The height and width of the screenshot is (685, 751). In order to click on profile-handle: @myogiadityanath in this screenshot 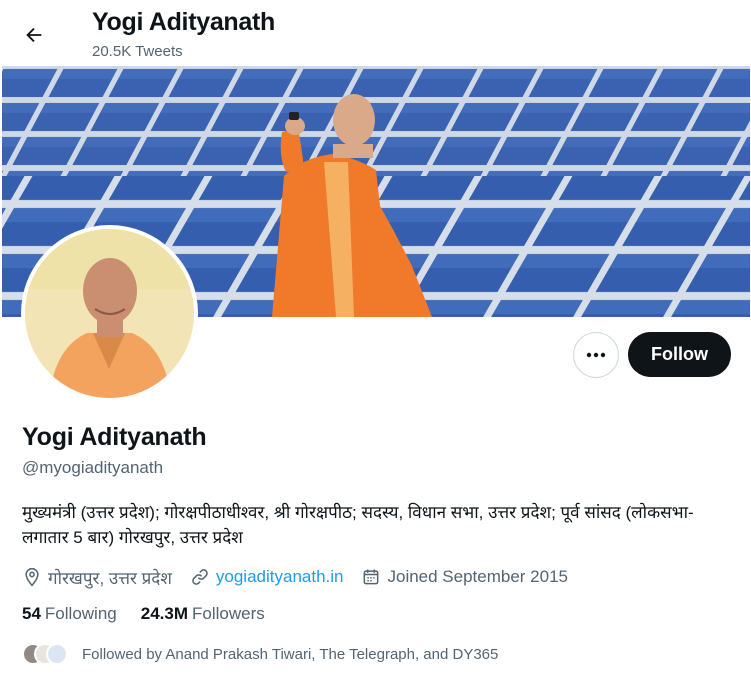, I will do `click(93, 467)`.